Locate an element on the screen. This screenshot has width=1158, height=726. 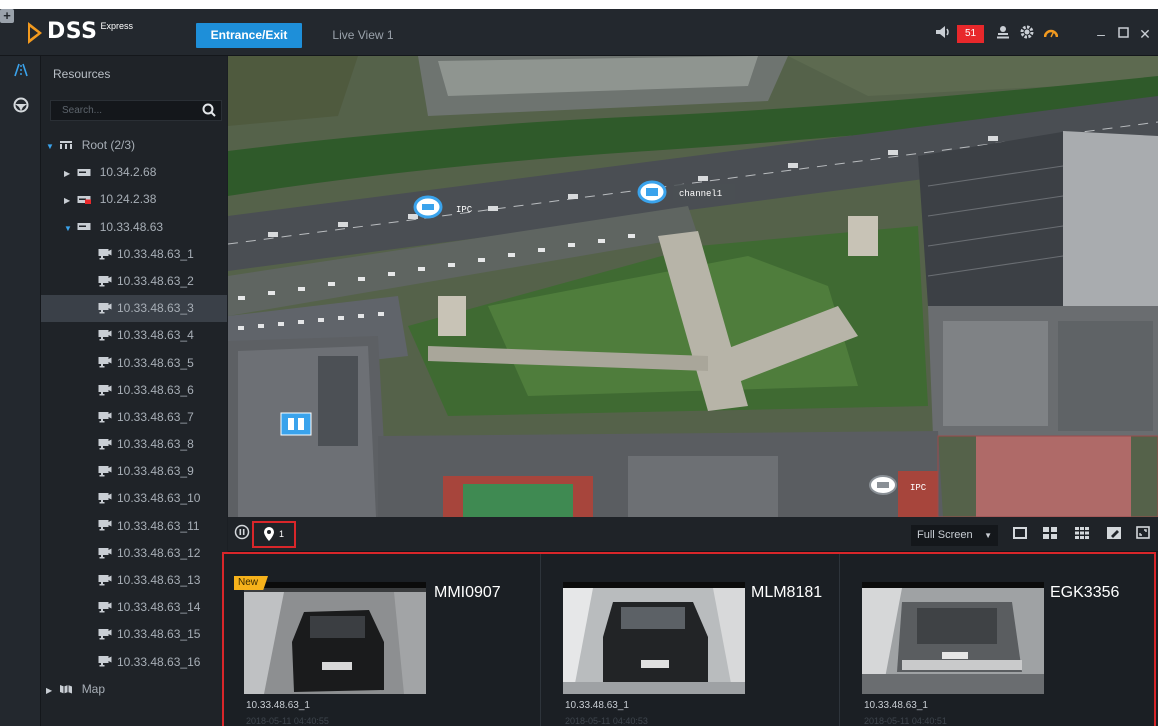
tree-node-channel: 10.33.48.63_12 is located at coordinates (134, 553).